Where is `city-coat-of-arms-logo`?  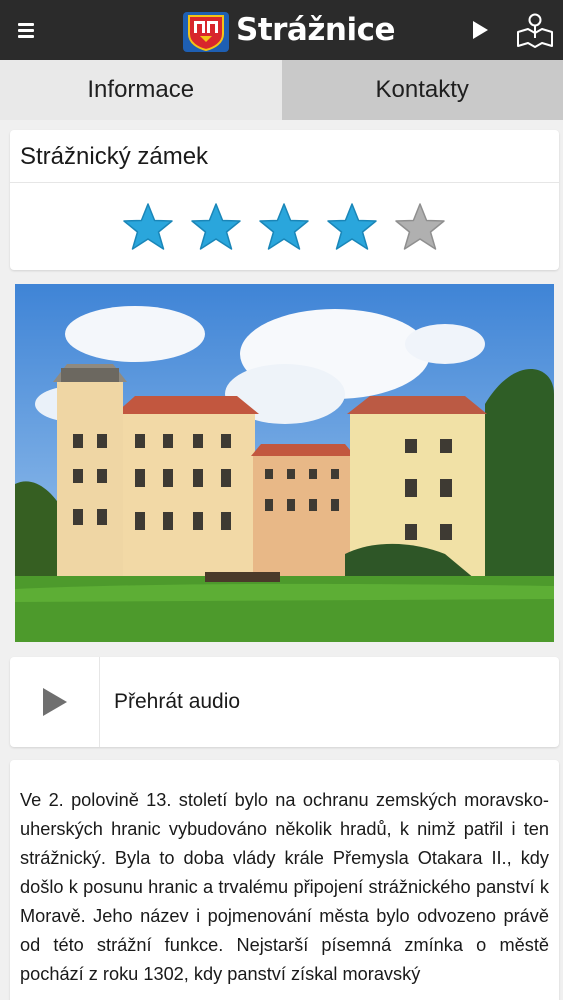 city-coat-of-arms-logo is located at coordinates (206, 32).